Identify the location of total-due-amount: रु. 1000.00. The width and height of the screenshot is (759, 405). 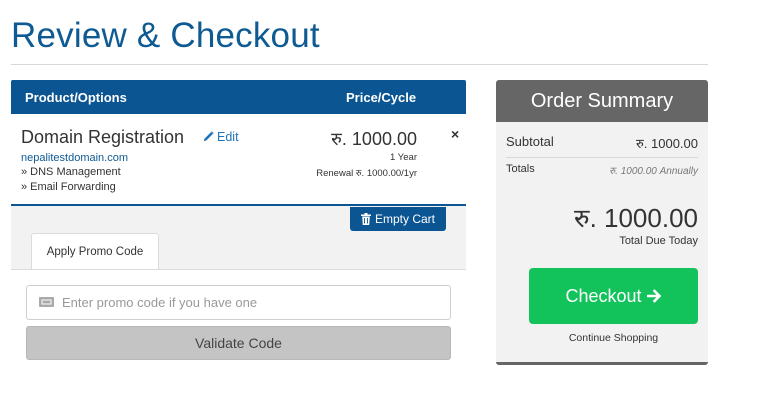
(636, 218).